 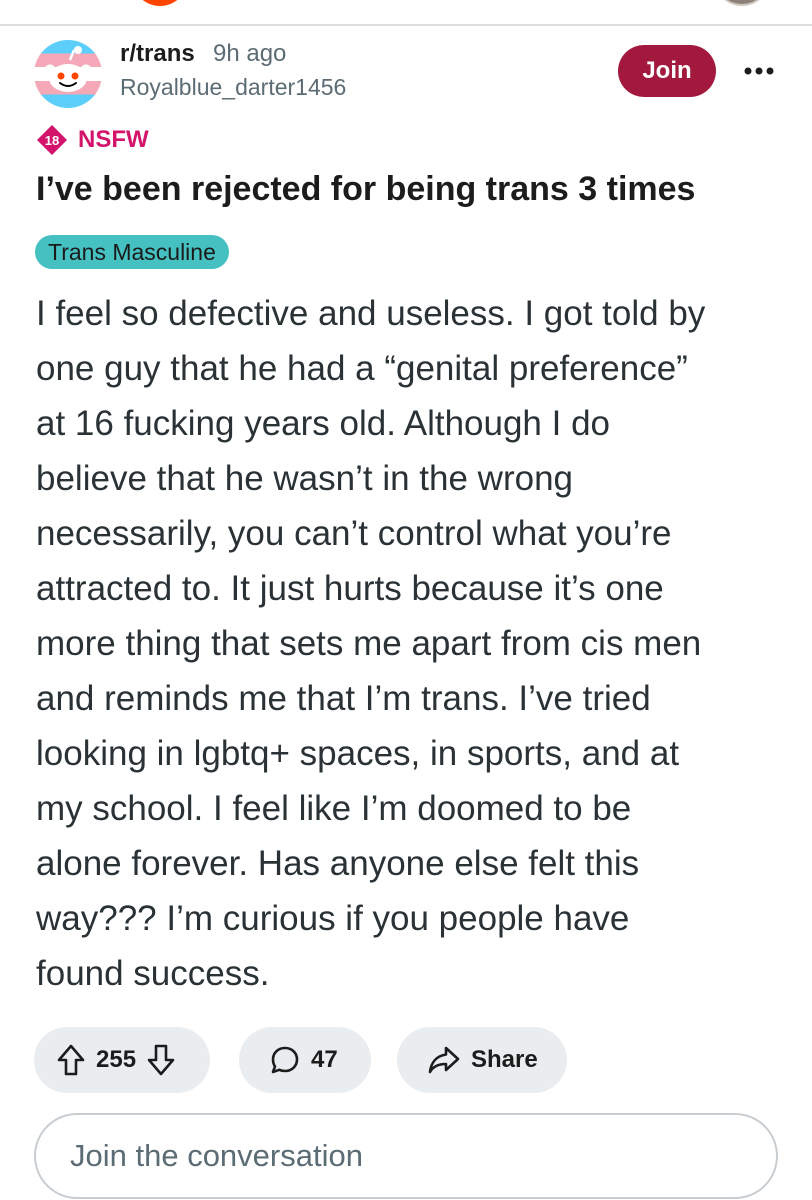 What do you see at coordinates (68, 69) in the screenshot?
I see `snoo-icon` at bounding box center [68, 69].